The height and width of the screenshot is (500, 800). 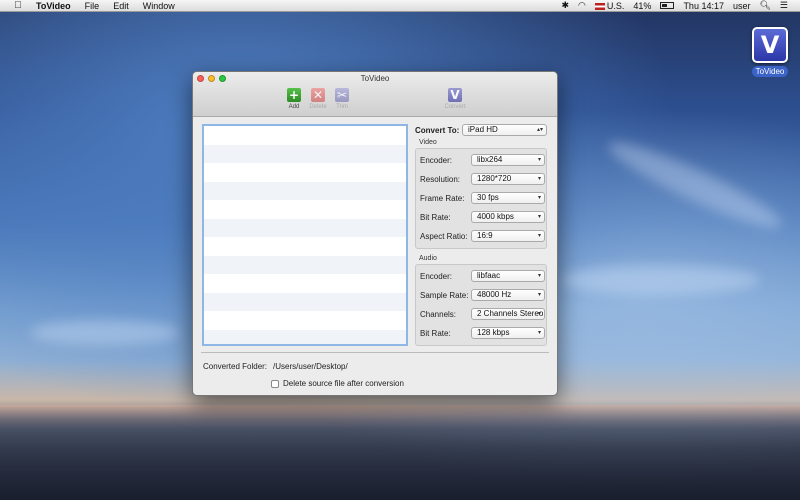 What do you see at coordinates (342, 107) in the screenshot?
I see `trim-label: Trim` at bounding box center [342, 107].